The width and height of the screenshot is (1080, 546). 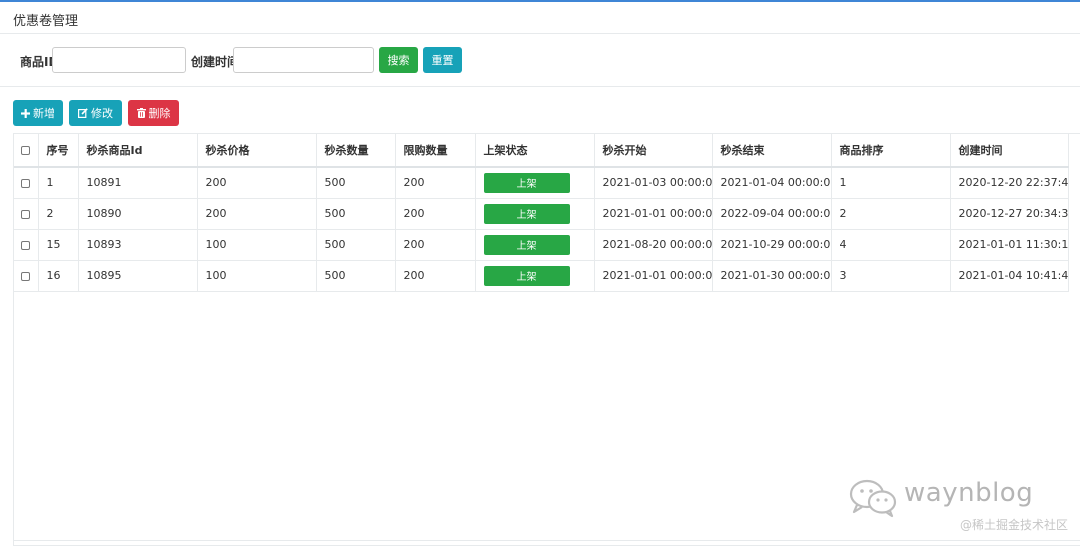 I want to click on cell-sort: 3, so click(x=891, y=276).